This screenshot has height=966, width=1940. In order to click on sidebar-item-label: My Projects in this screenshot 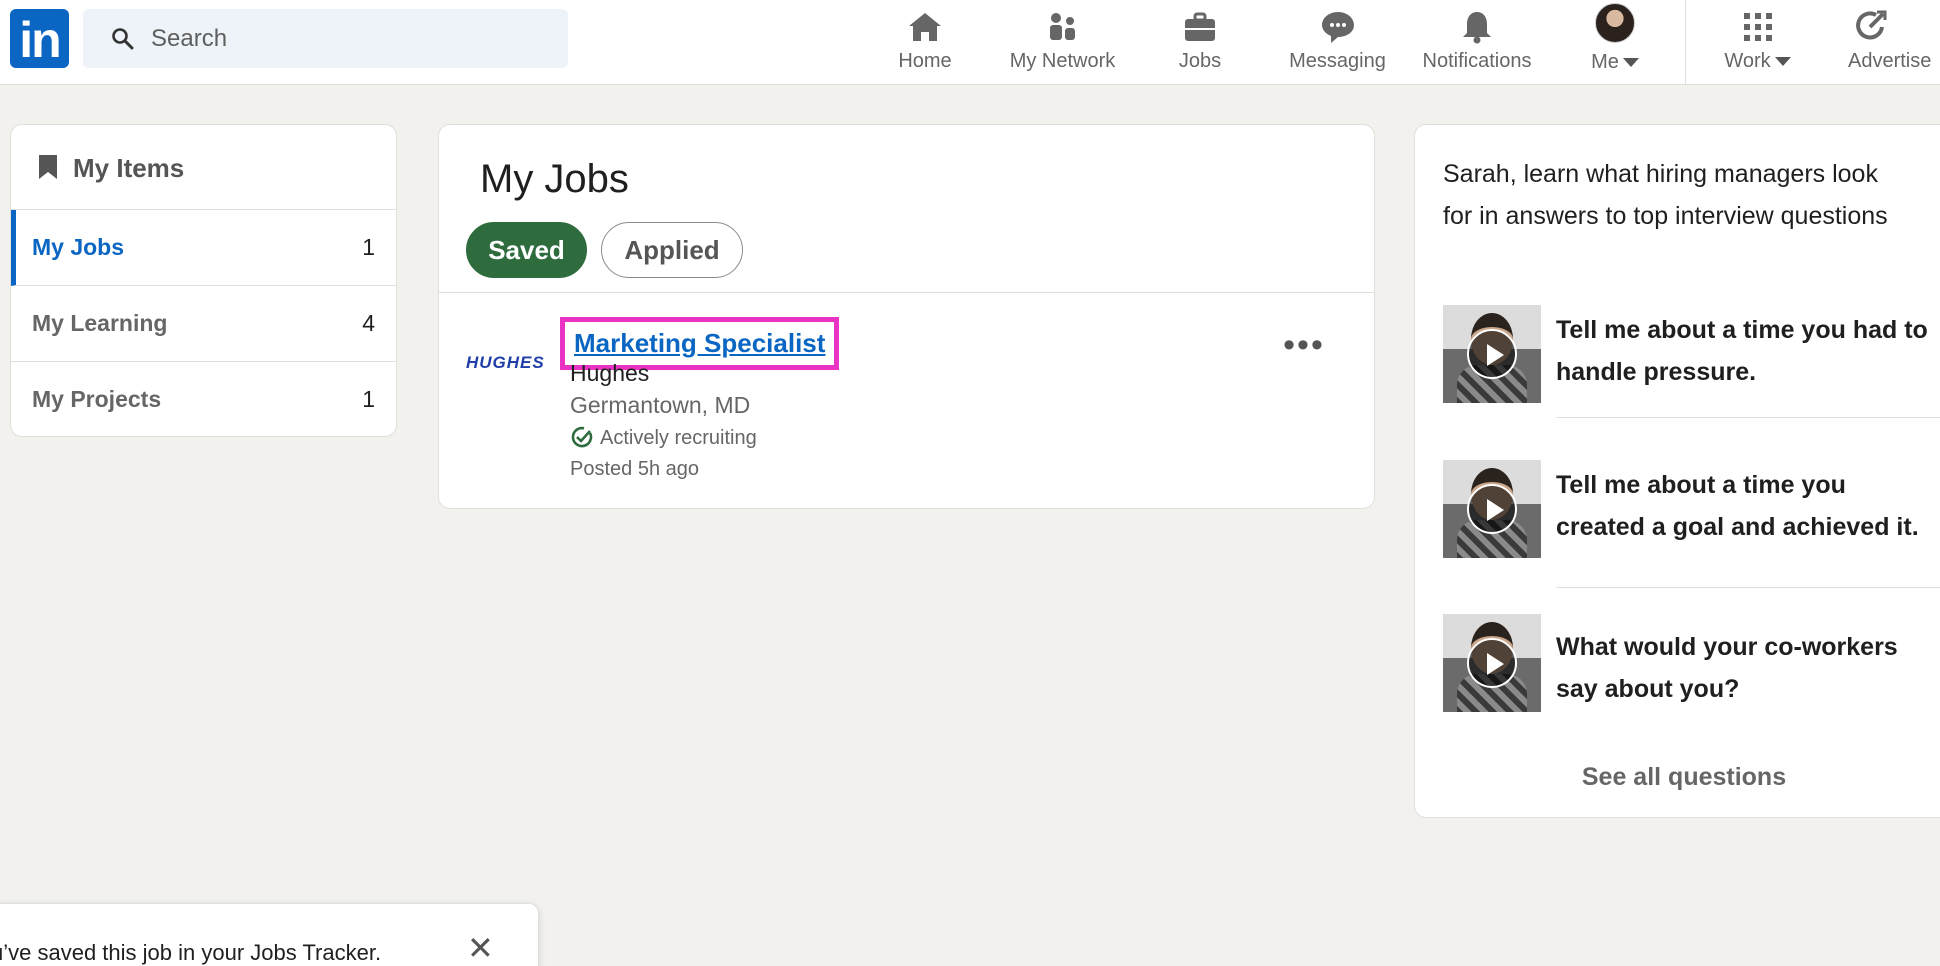, I will do `click(97, 399)`.